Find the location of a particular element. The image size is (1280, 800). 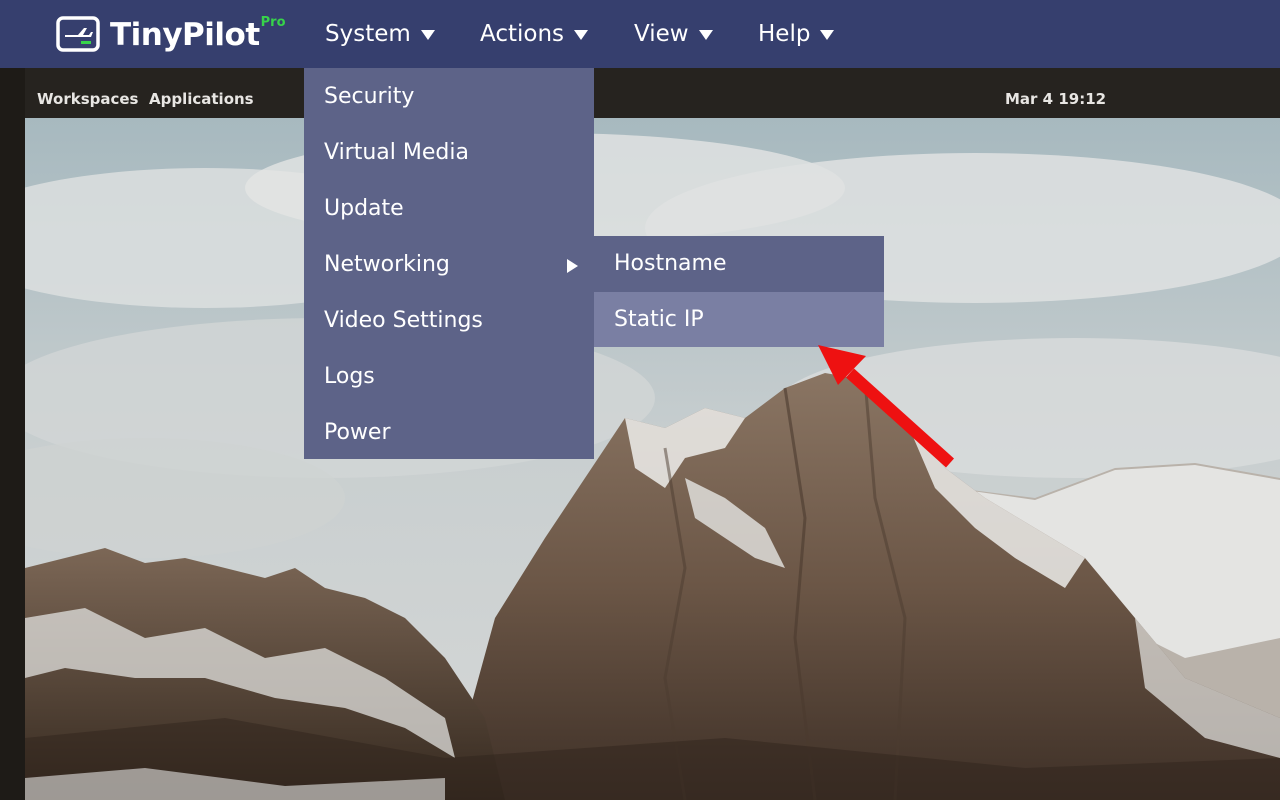

menu-actions-label: Actions is located at coordinates (522, 34).